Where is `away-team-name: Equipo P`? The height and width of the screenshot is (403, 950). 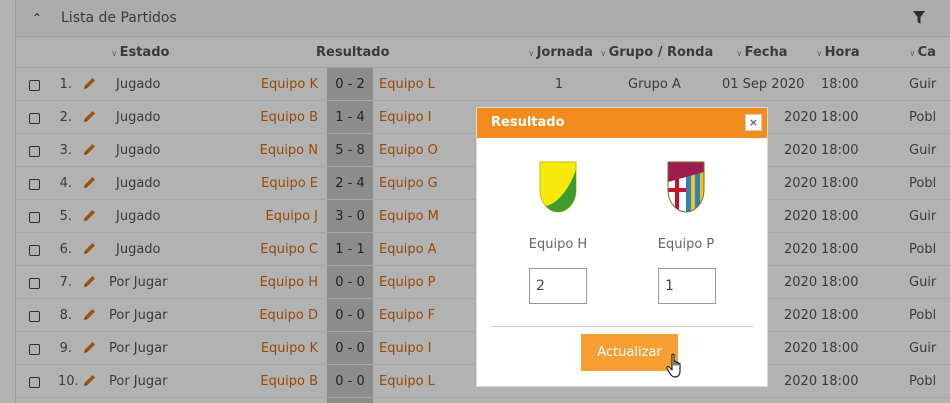
away-team-name: Equipo P is located at coordinates (686, 244).